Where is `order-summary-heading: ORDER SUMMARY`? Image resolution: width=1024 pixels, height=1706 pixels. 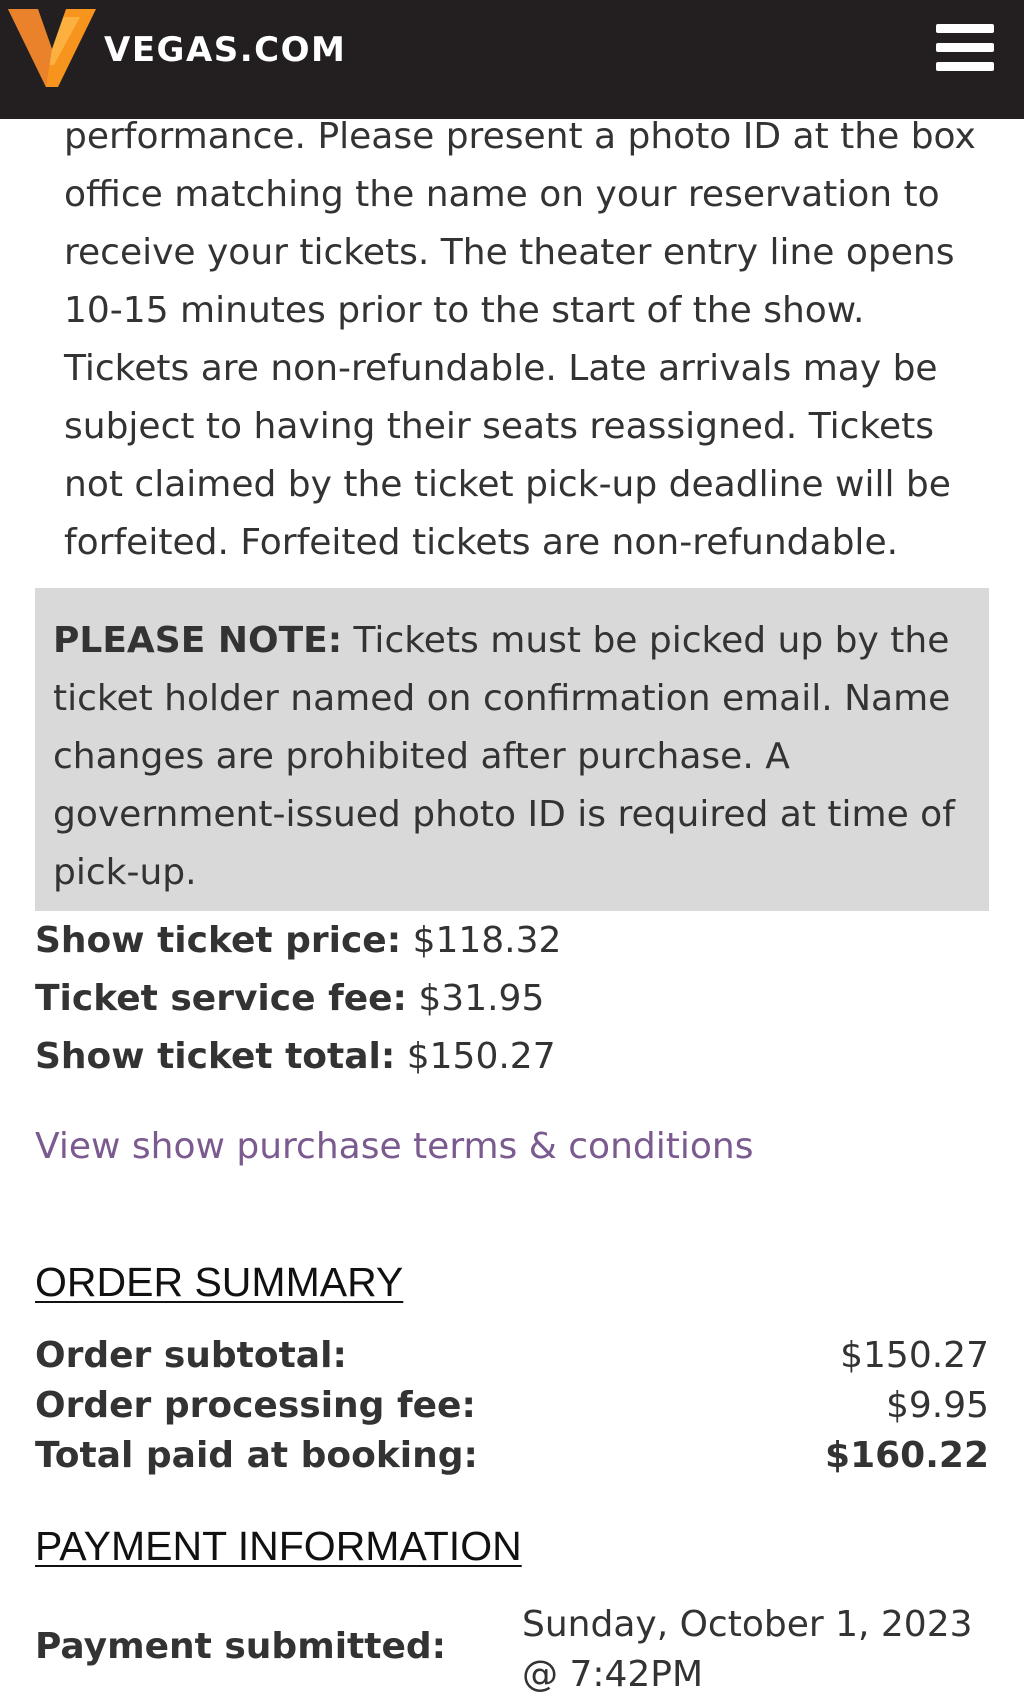 order-summary-heading: ORDER SUMMARY is located at coordinates (219, 1282).